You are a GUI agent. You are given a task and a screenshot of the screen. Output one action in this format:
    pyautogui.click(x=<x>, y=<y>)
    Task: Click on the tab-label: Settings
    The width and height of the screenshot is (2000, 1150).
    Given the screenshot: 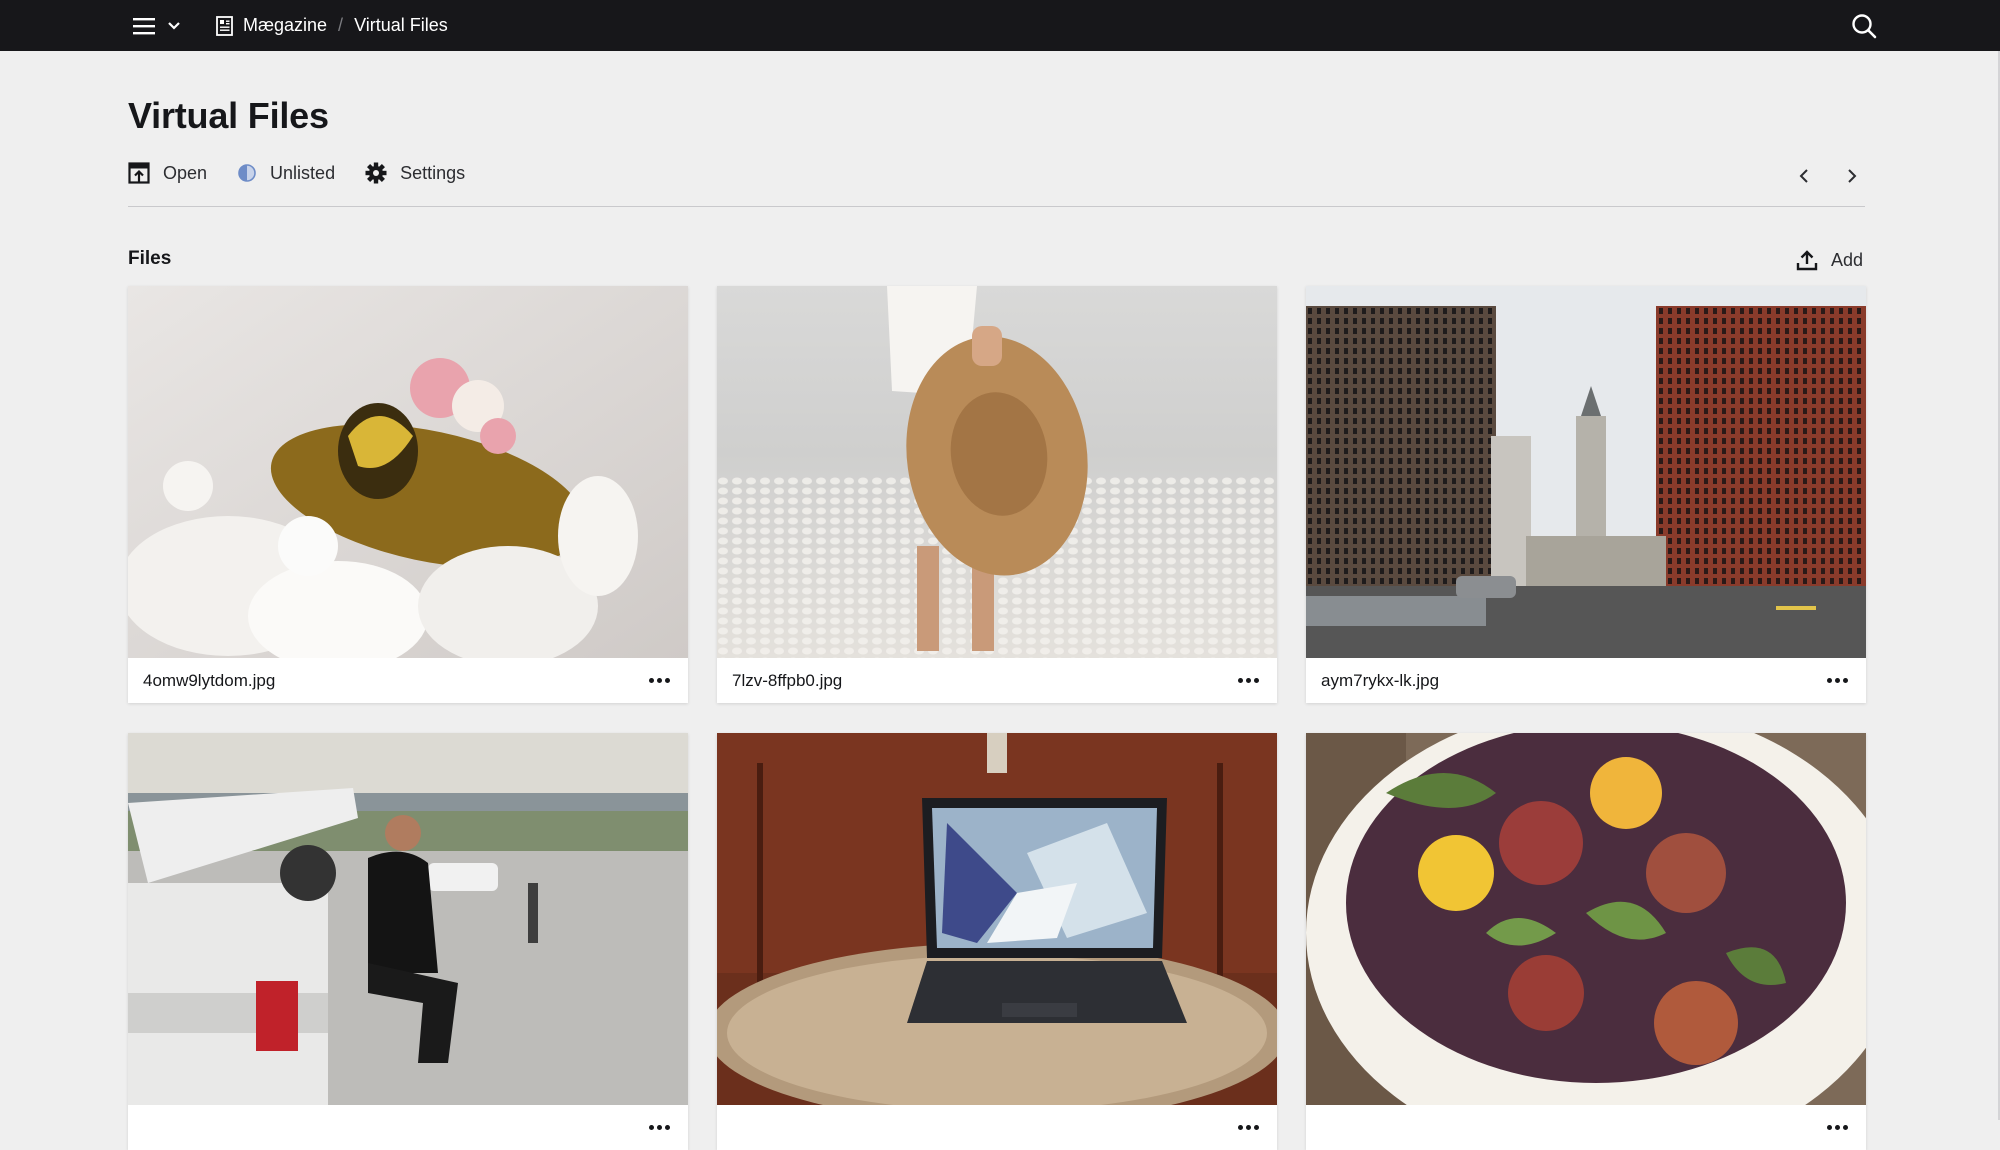 What is the action you would take?
    pyautogui.click(x=433, y=172)
    